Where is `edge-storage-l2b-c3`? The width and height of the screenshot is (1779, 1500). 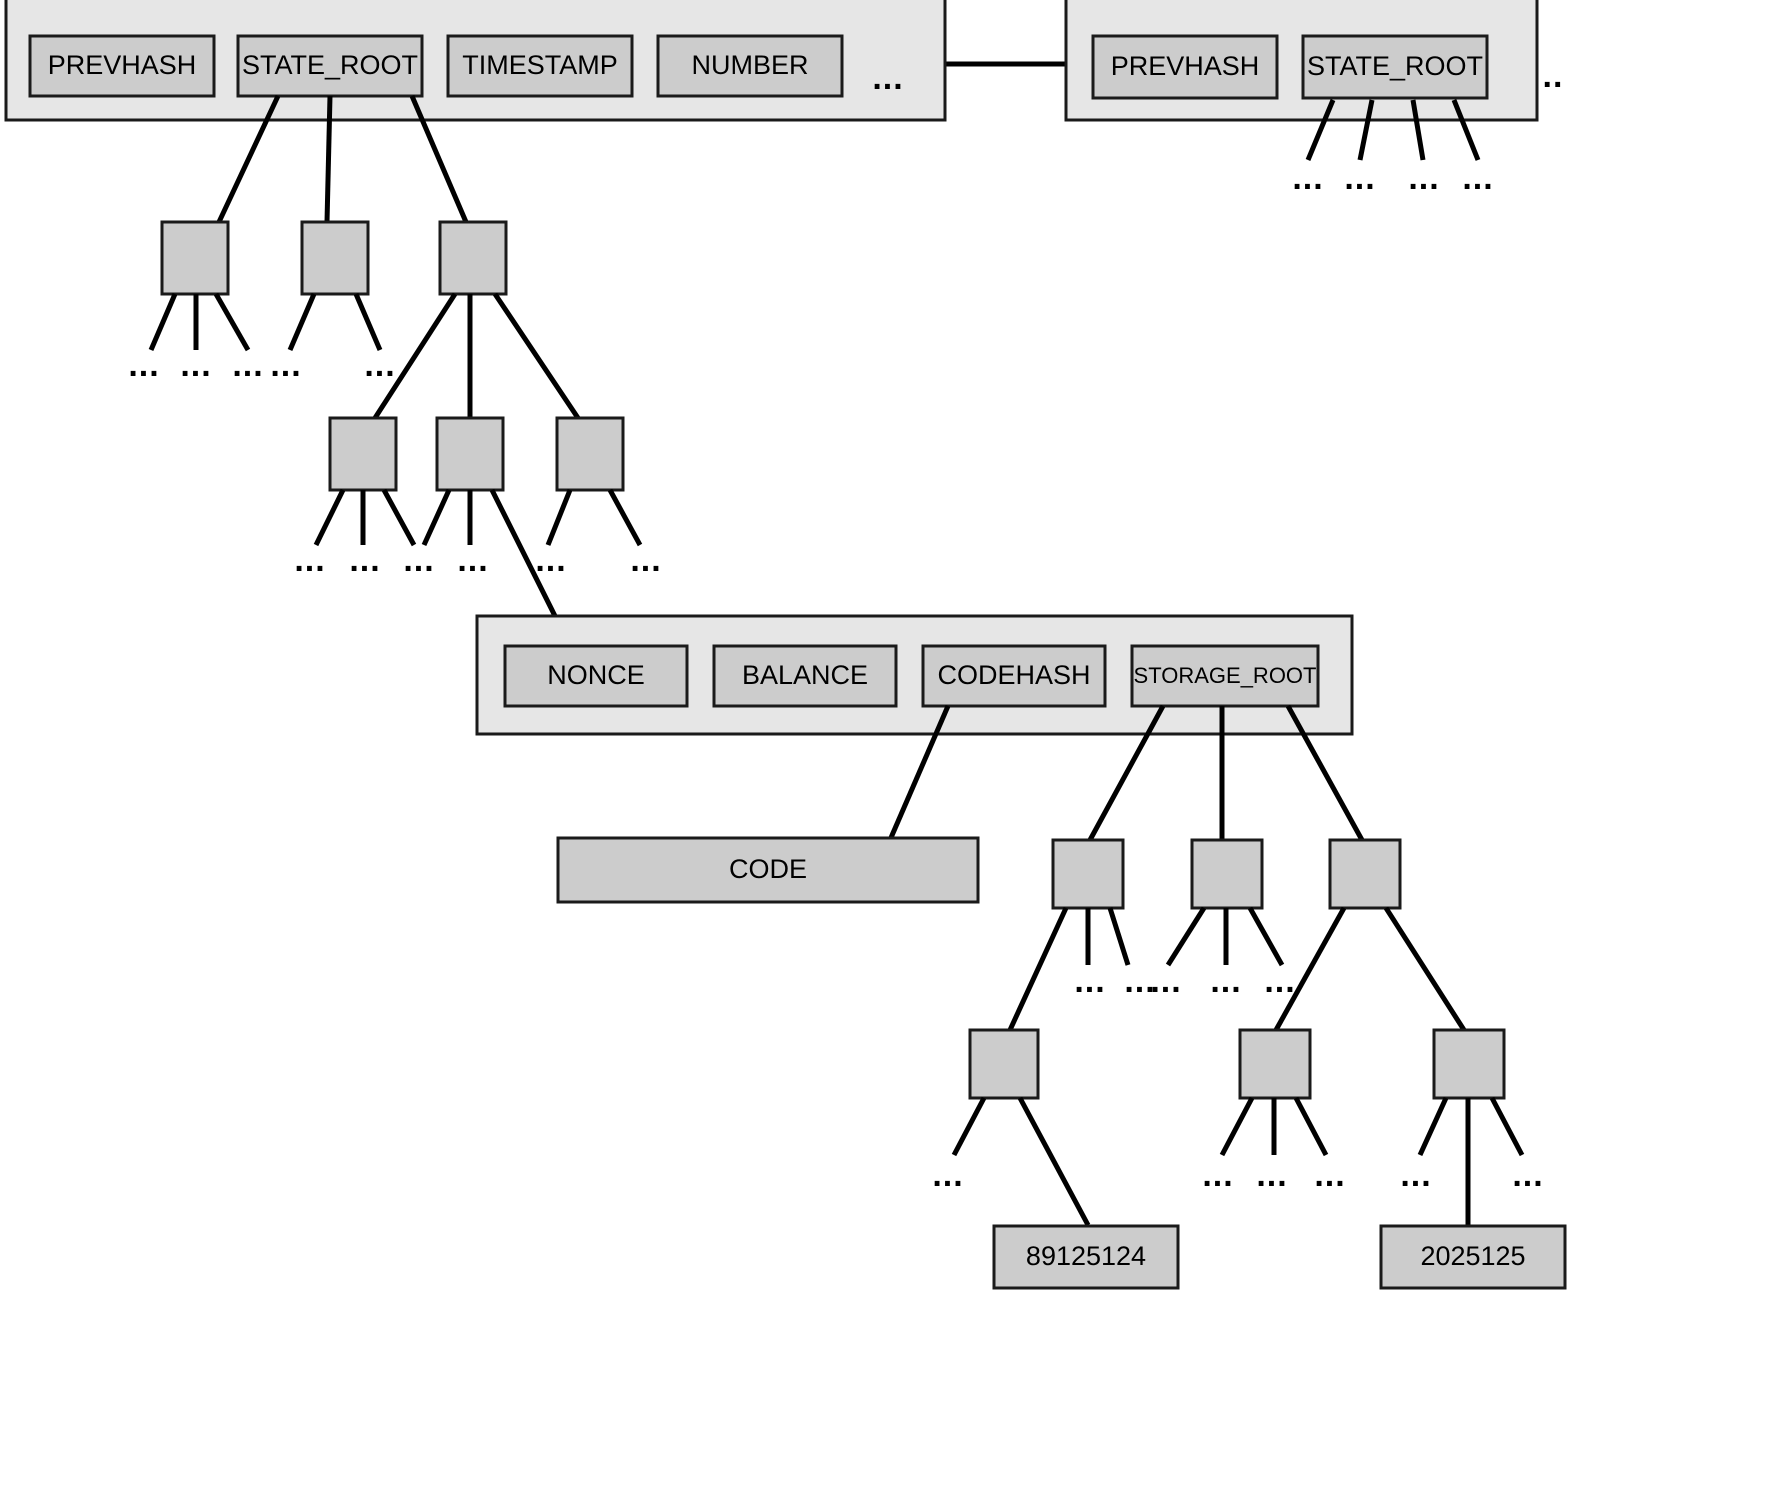
edge-storage-l2b-c3 is located at coordinates (1311, 1126).